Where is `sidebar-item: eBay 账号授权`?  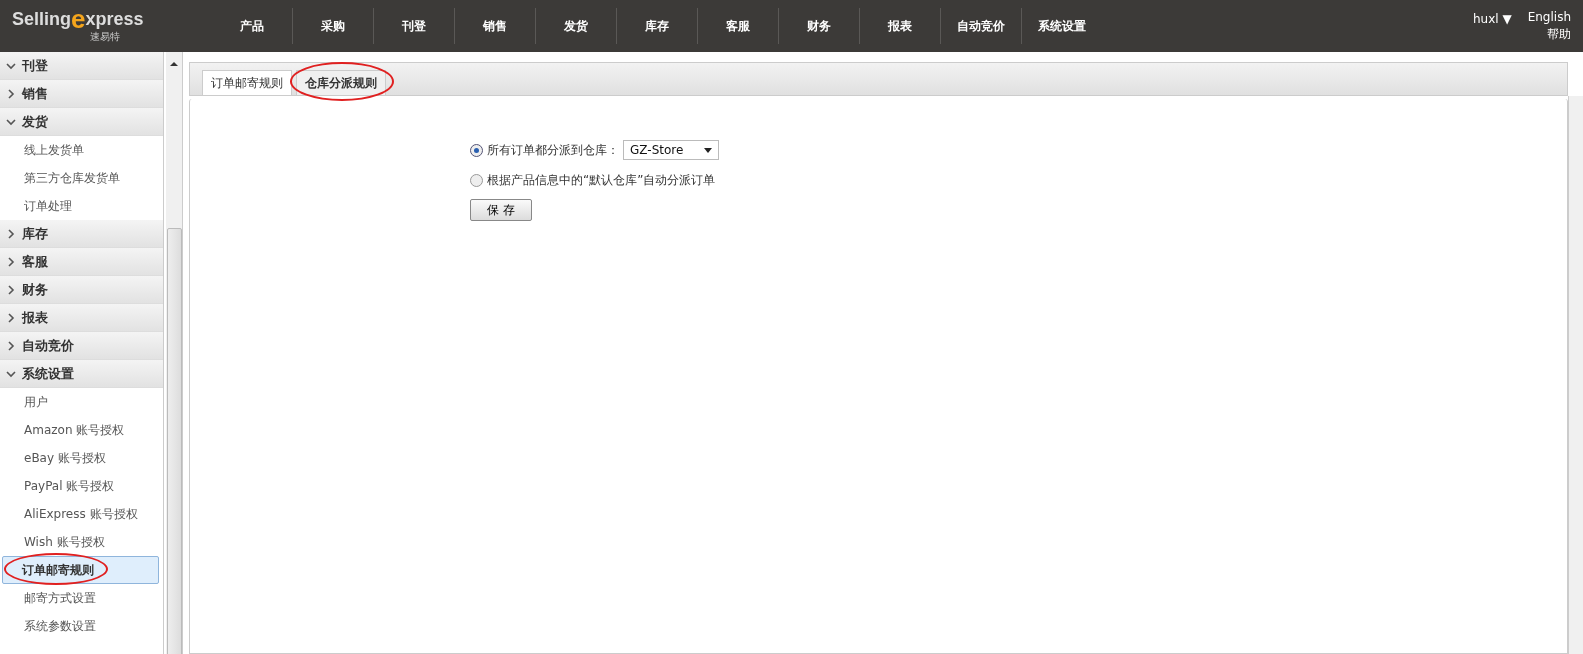 sidebar-item: eBay 账号授权 is located at coordinates (81, 458).